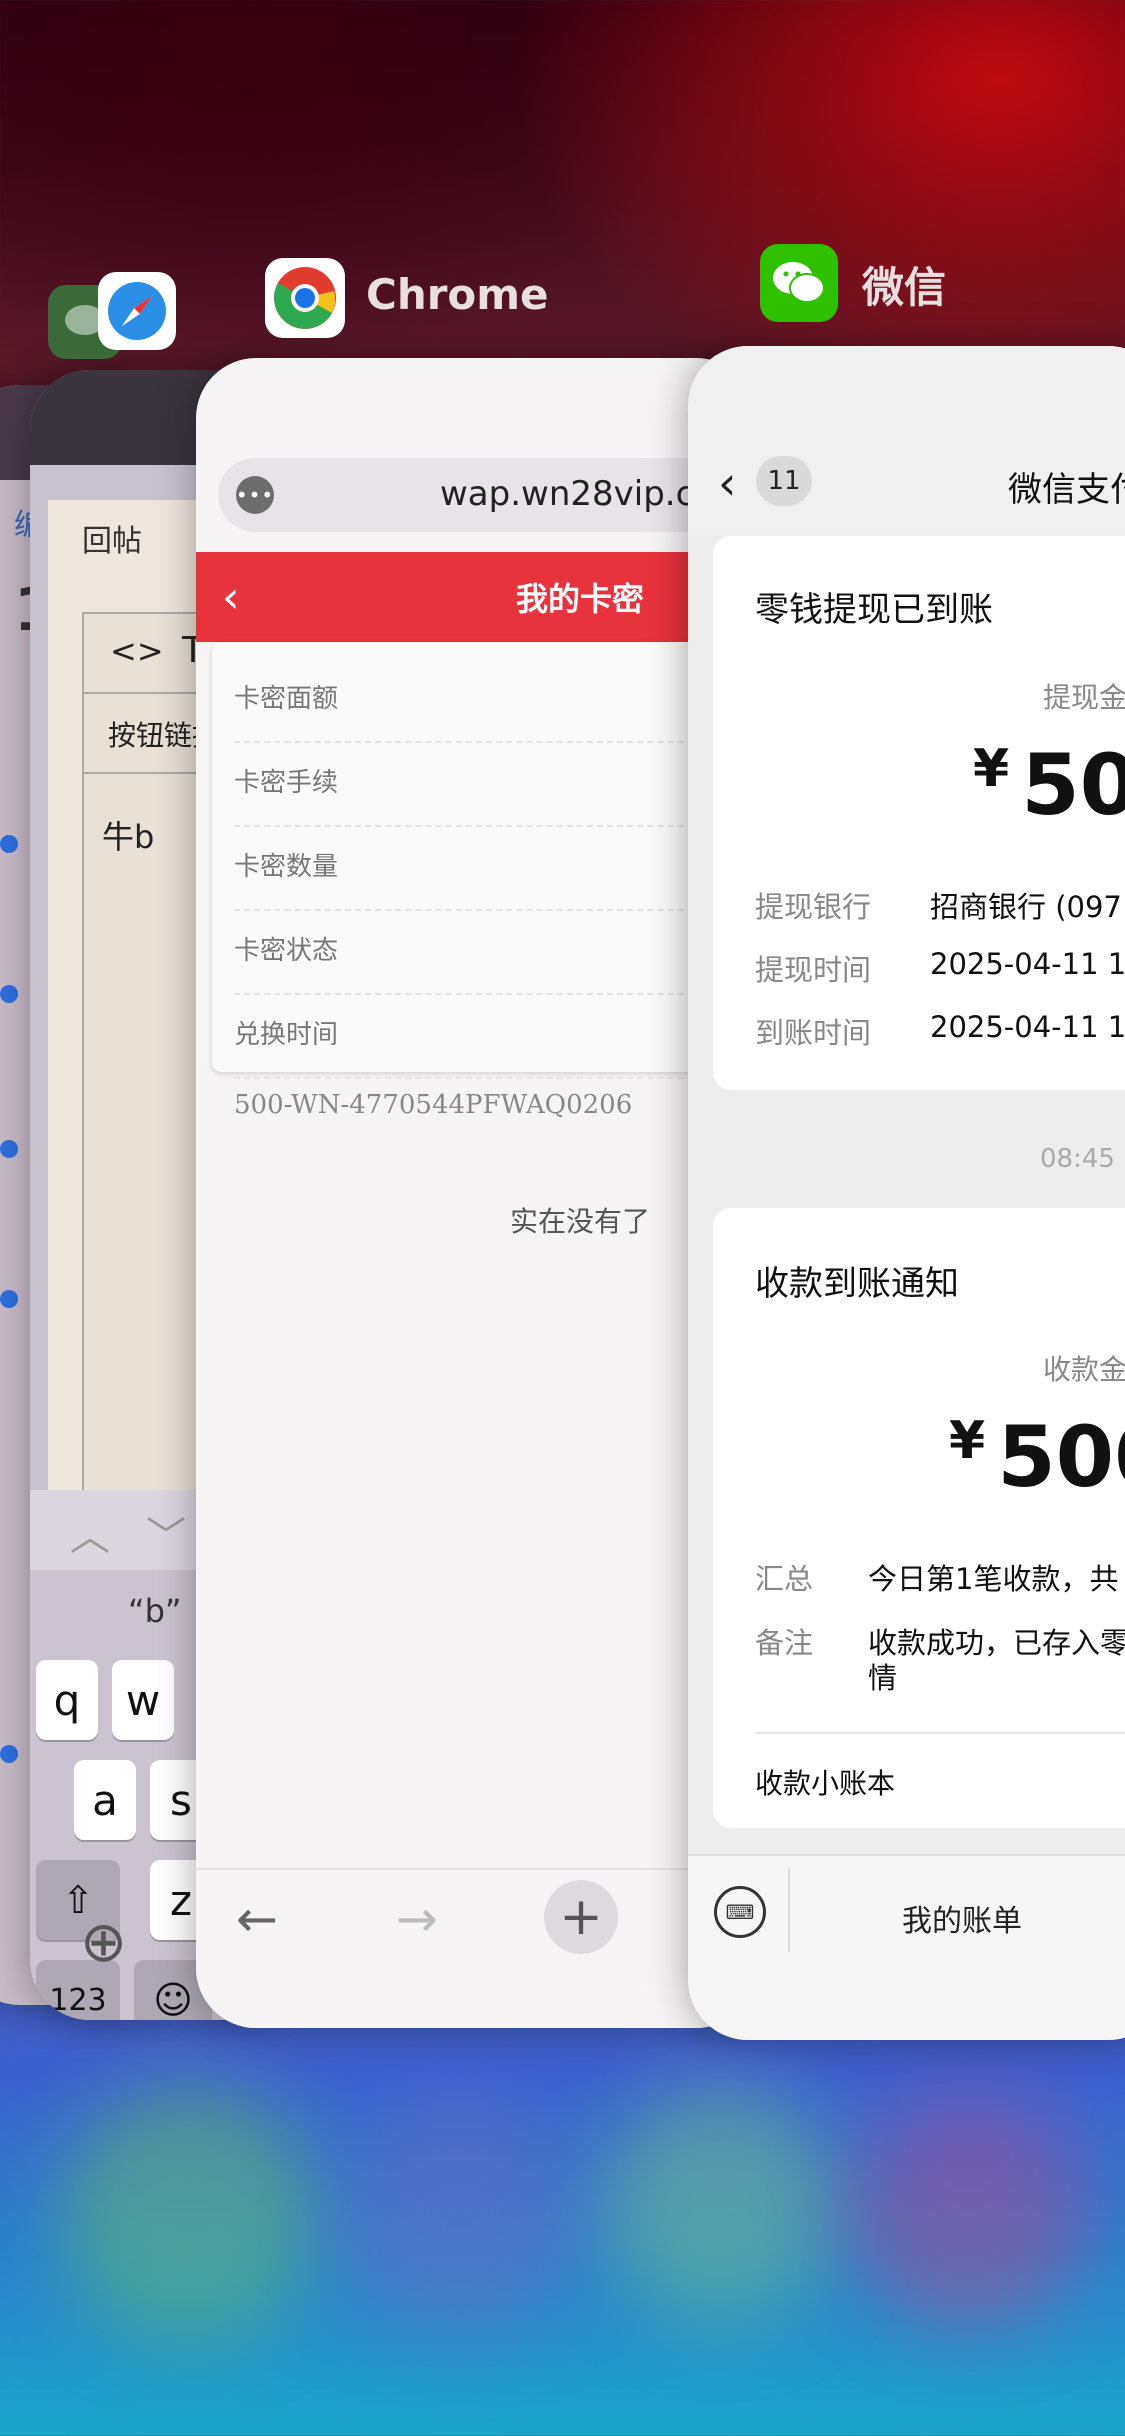  I want to click on chevron-up-icon: ︿, so click(90, 1533).